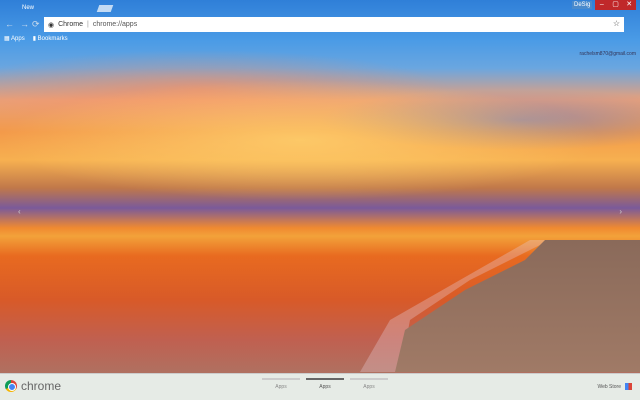 This screenshot has height=400, width=640. I want to click on address-bar: ◉ Chrome | chrome://apps ☆, so click(334, 24).